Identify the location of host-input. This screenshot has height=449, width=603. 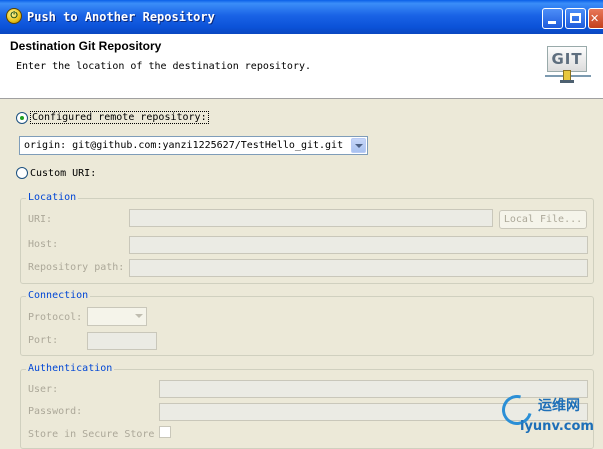
(358, 245).